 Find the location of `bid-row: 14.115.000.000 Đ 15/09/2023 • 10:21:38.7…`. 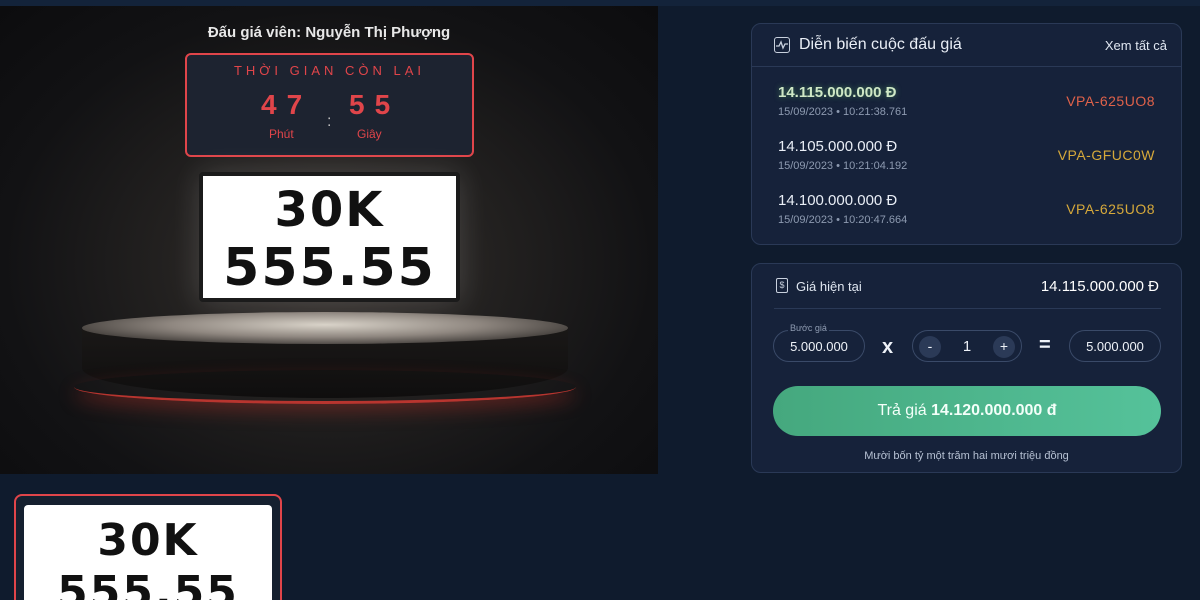

bid-row: 14.115.000.000 Đ 15/09/2023 • 10:21:38.7… is located at coordinates (966, 110).